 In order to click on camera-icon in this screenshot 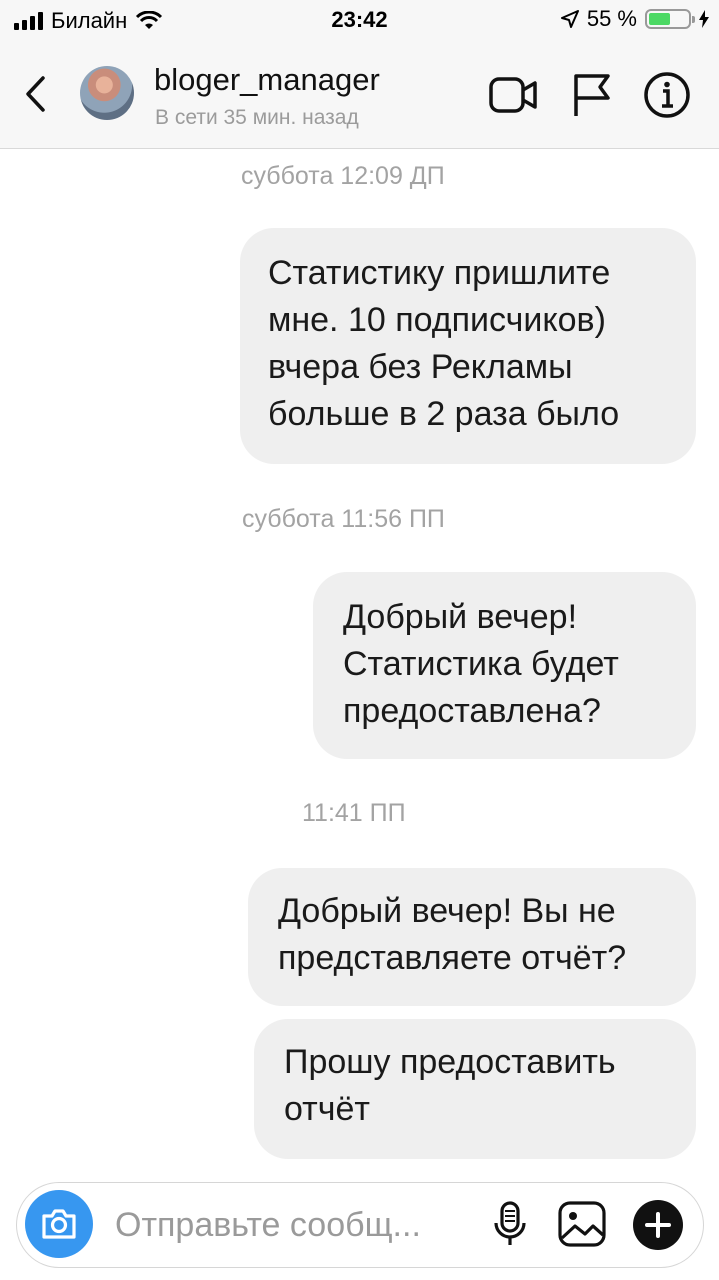, I will do `click(59, 1224)`.